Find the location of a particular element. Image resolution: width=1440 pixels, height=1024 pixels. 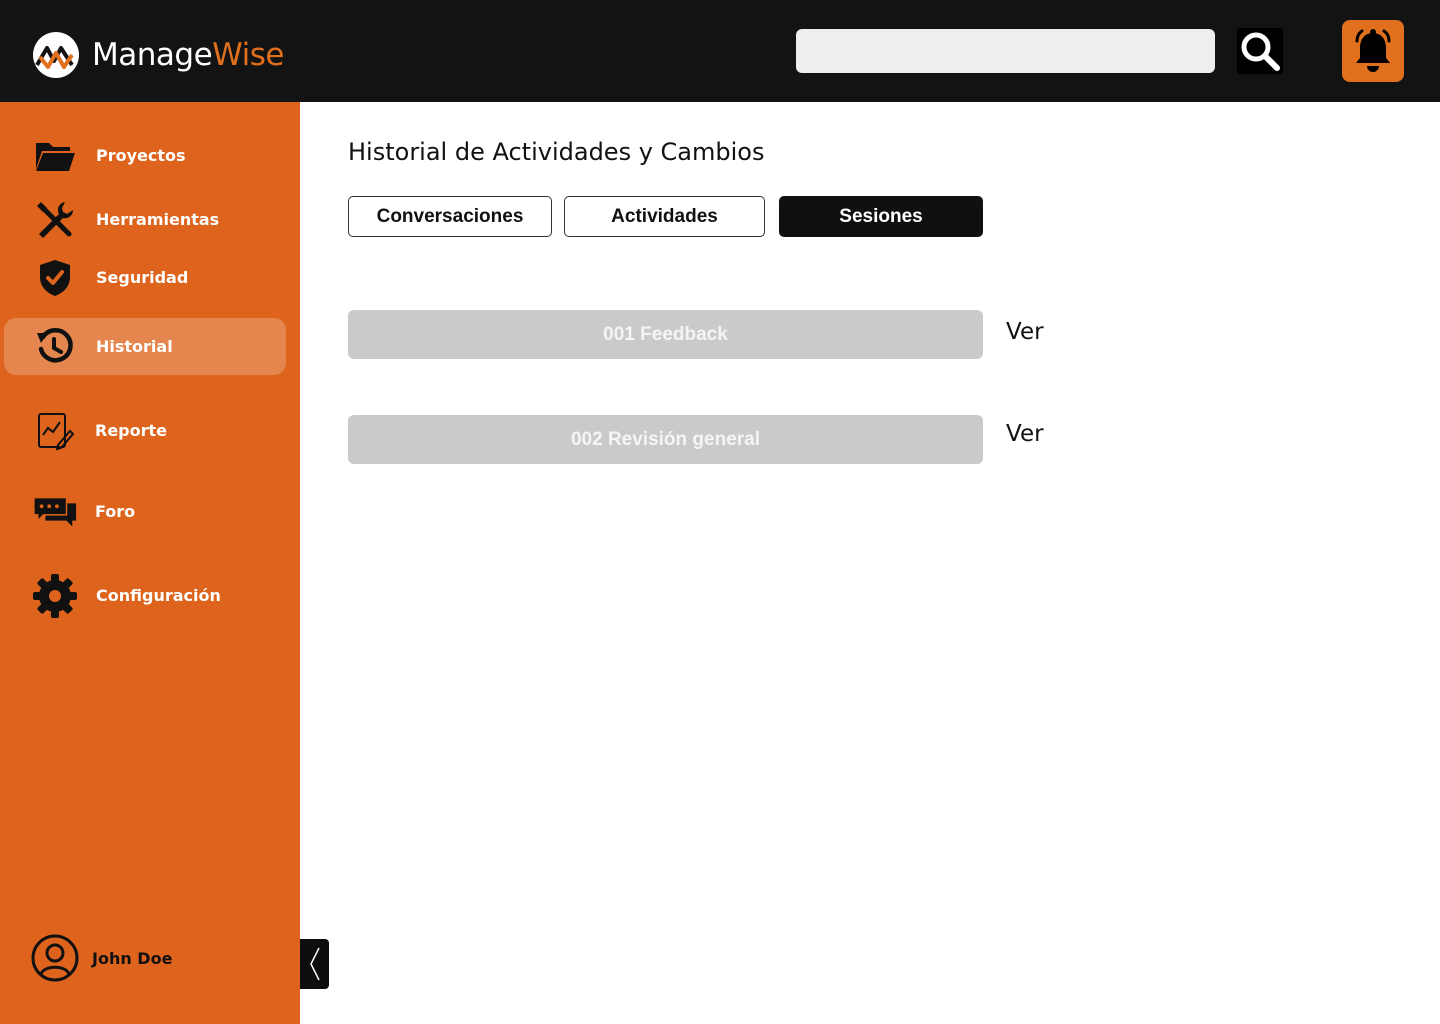

sidebar-item-foro: Foro is located at coordinates (145, 511).